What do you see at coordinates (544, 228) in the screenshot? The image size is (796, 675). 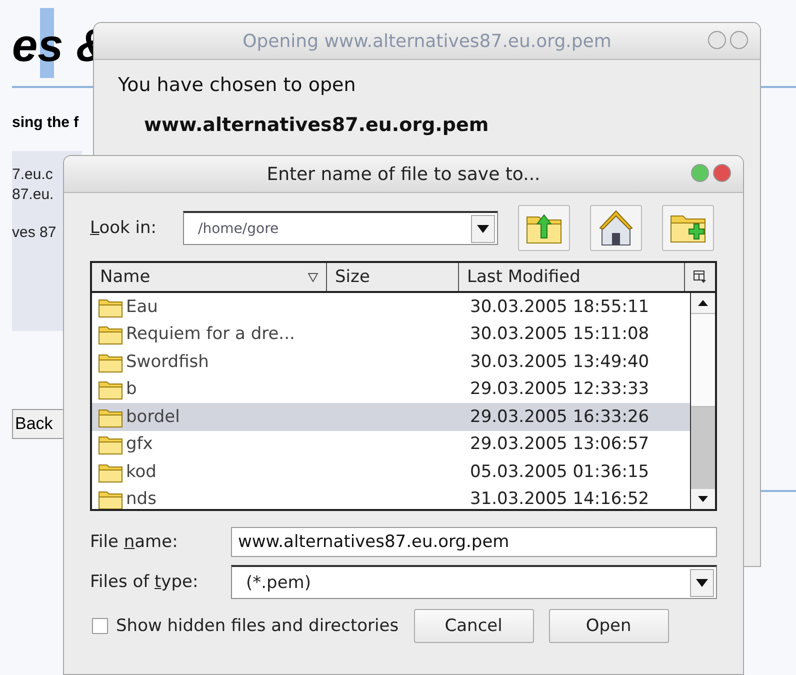 I see `up-button` at bounding box center [544, 228].